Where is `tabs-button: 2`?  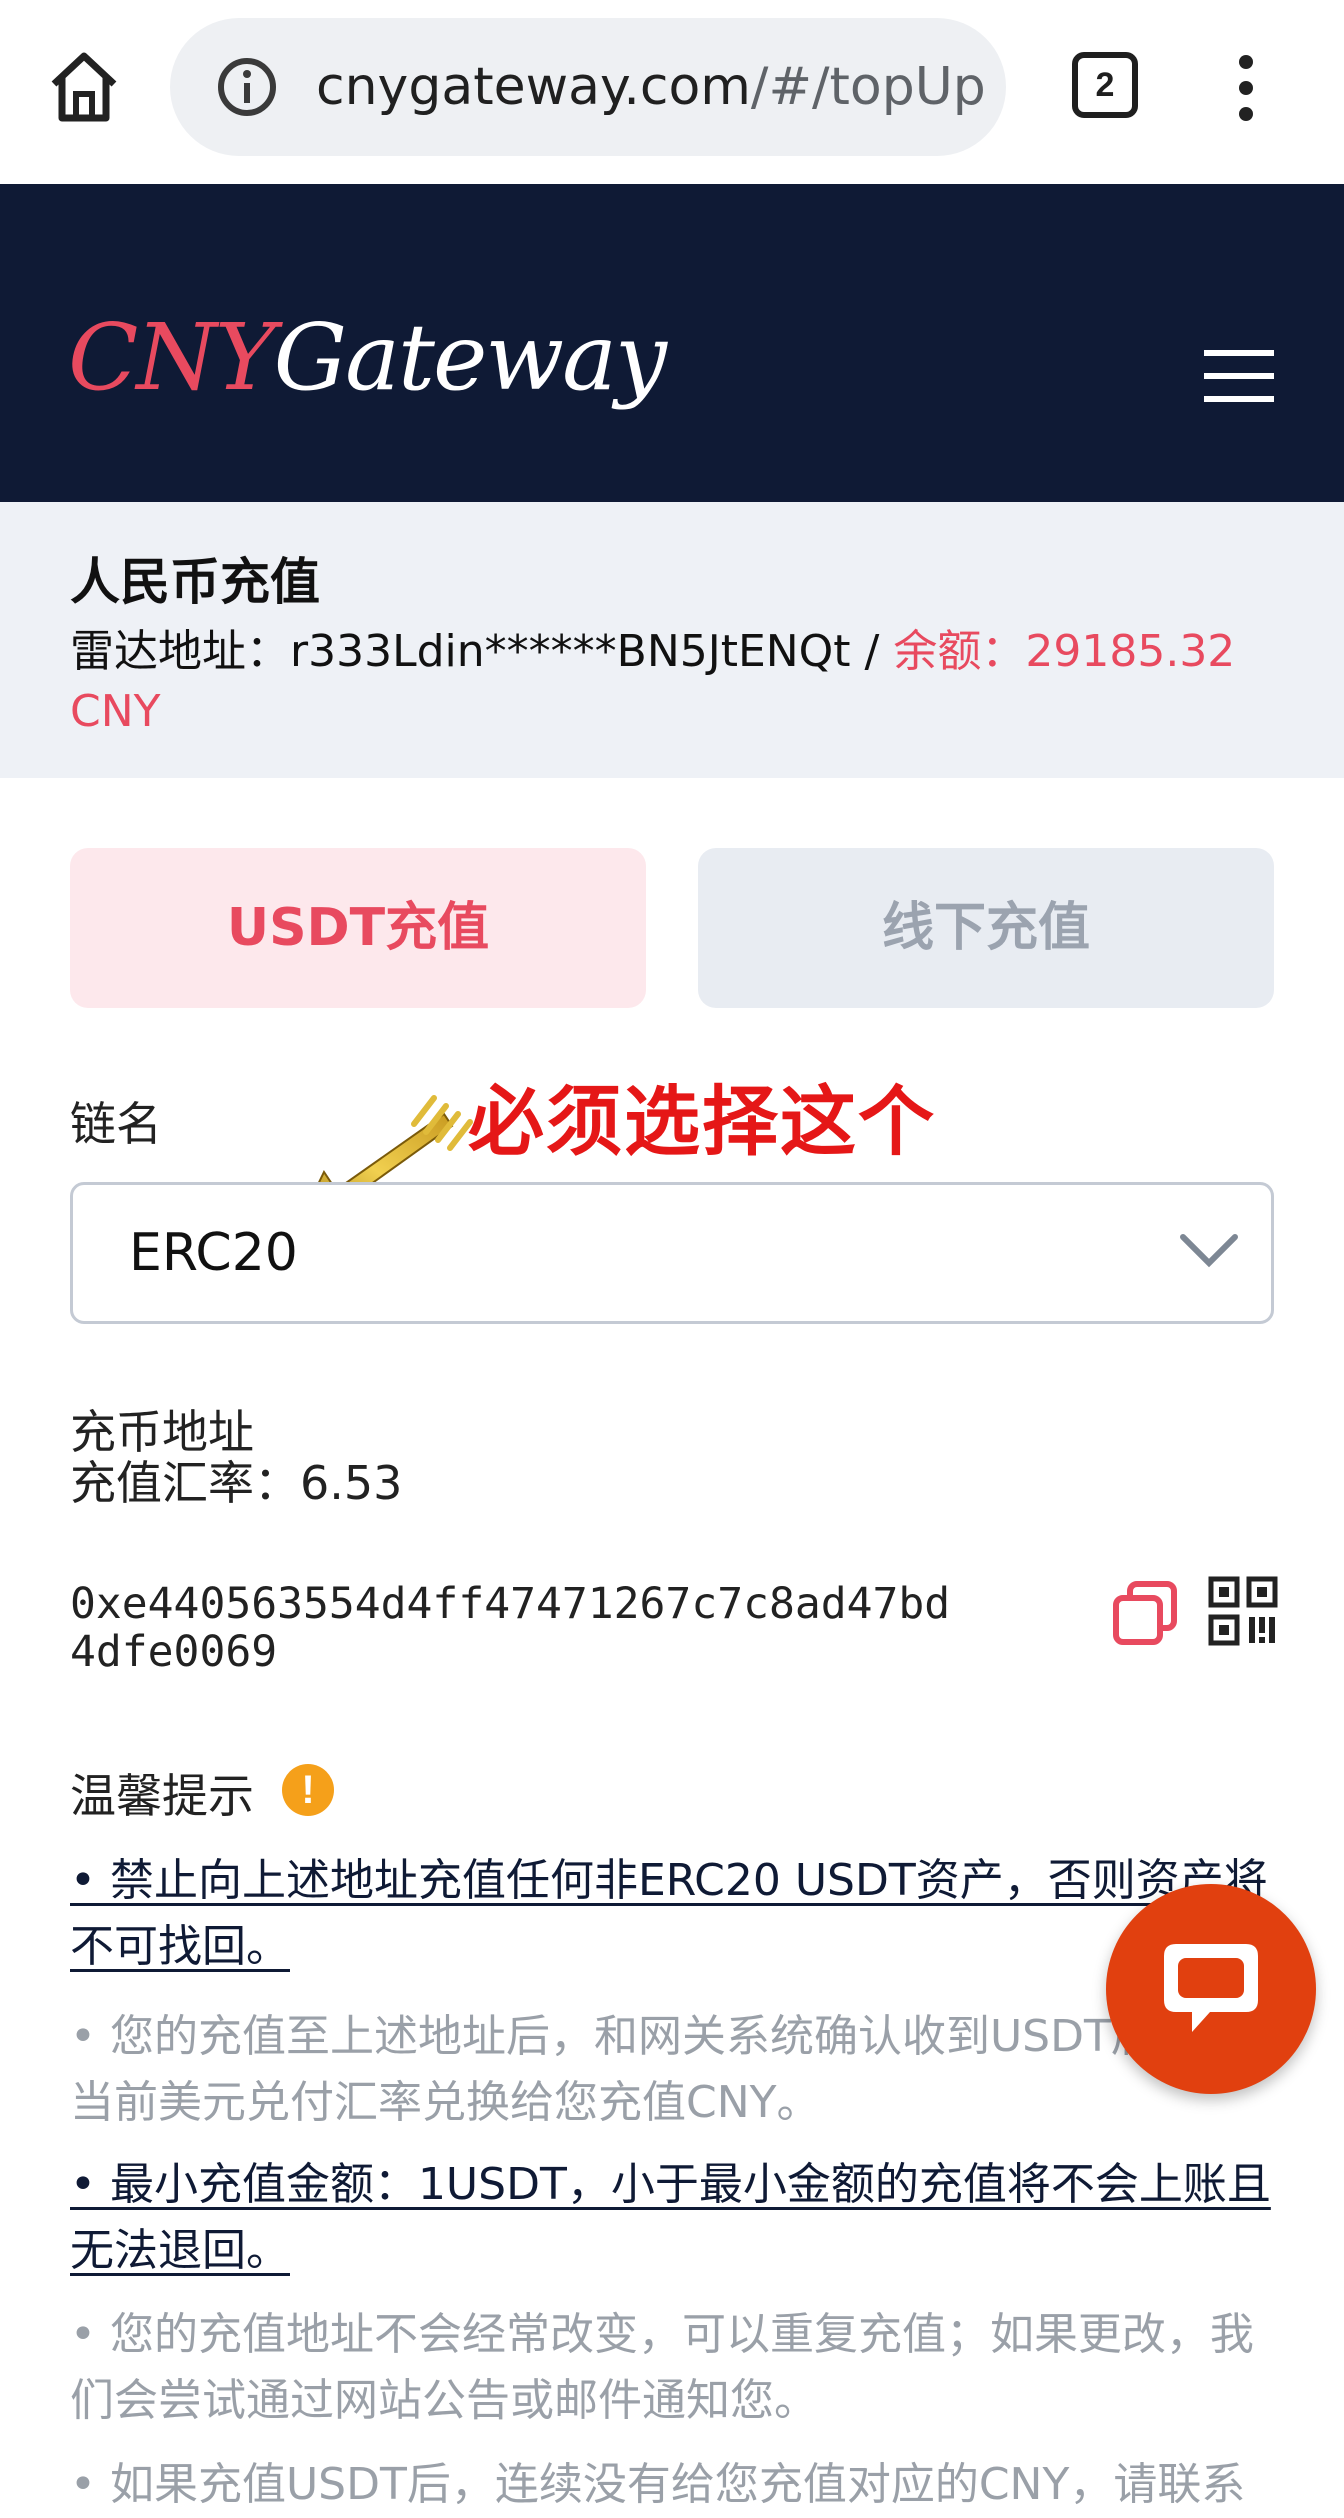 tabs-button: 2 is located at coordinates (1105, 85).